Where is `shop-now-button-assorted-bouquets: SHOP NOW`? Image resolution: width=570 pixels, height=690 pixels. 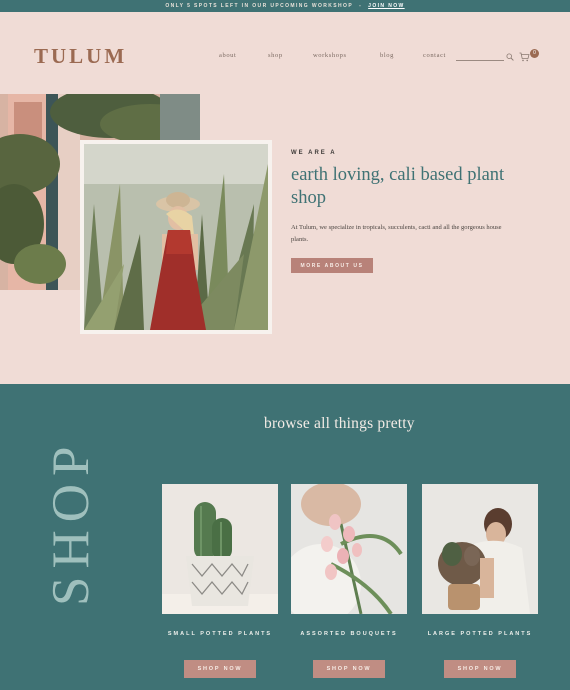 shop-now-button-assorted-bouquets: SHOP NOW is located at coordinates (349, 669).